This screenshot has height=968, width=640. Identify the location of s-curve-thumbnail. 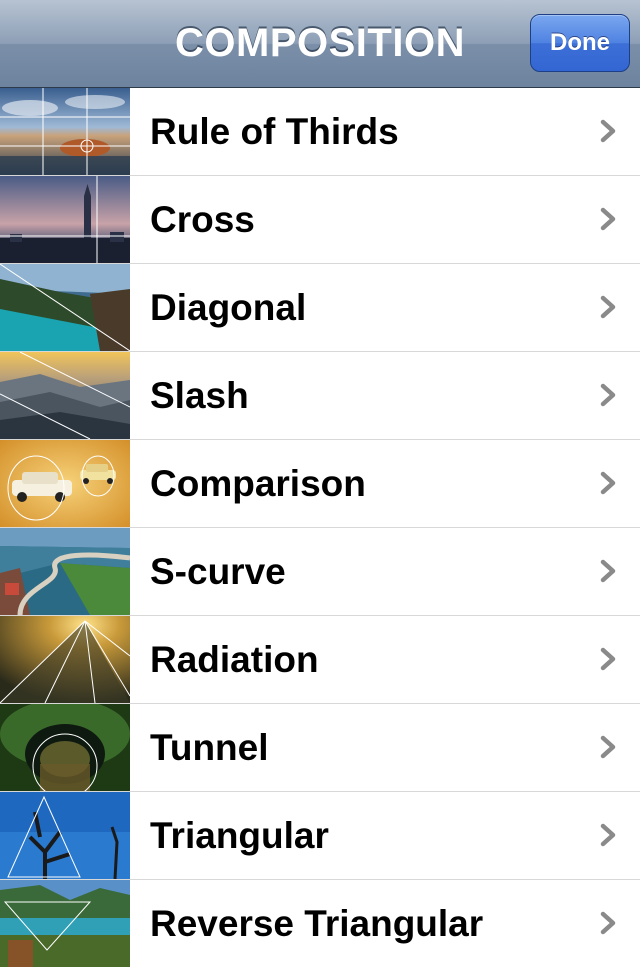
(65, 571).